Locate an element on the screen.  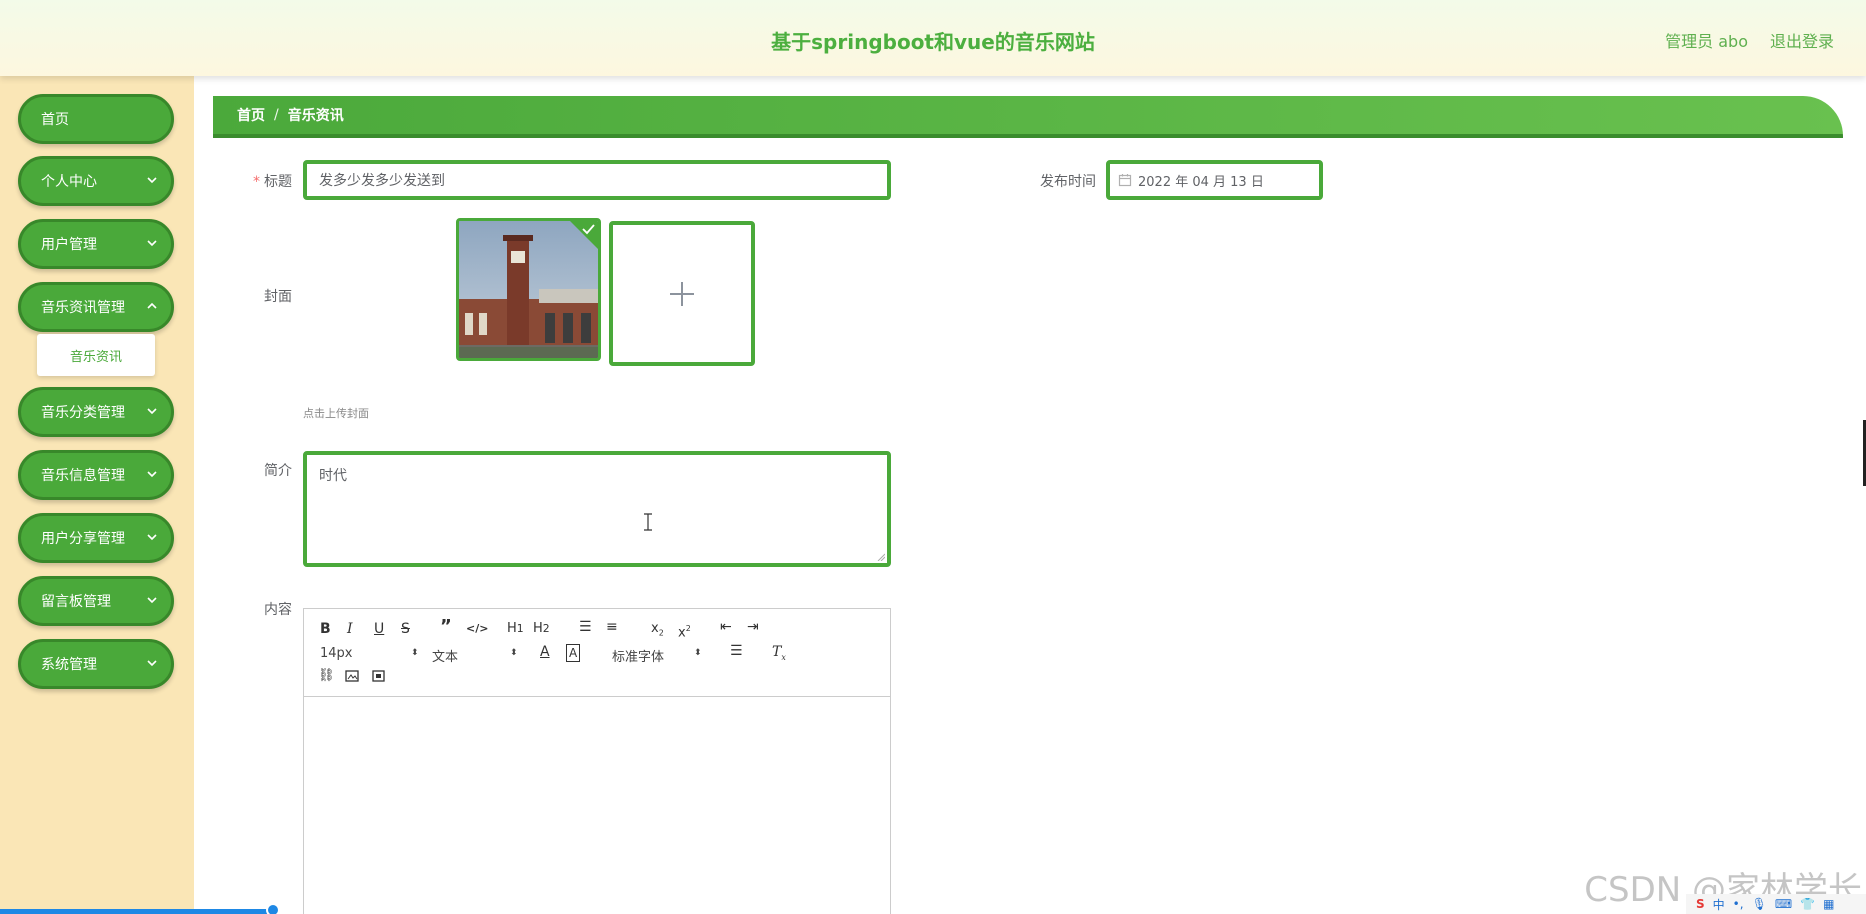
sidebar-item-label: 音乐分类管理 is located at coordinates (83, 413).